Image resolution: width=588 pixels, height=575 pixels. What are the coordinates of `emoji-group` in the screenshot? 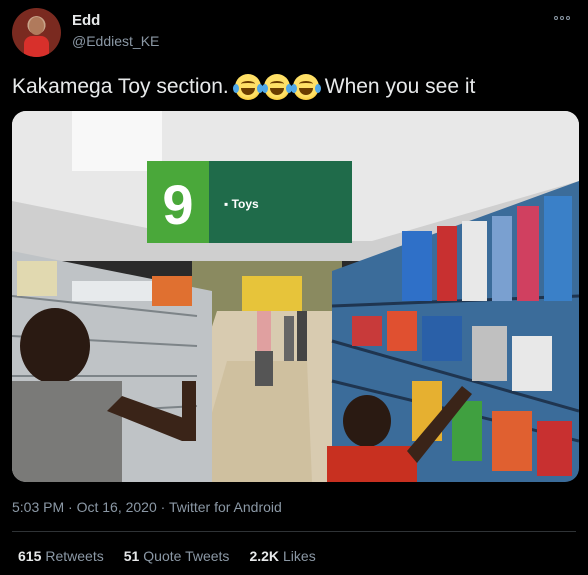 It's located at (276, 87).